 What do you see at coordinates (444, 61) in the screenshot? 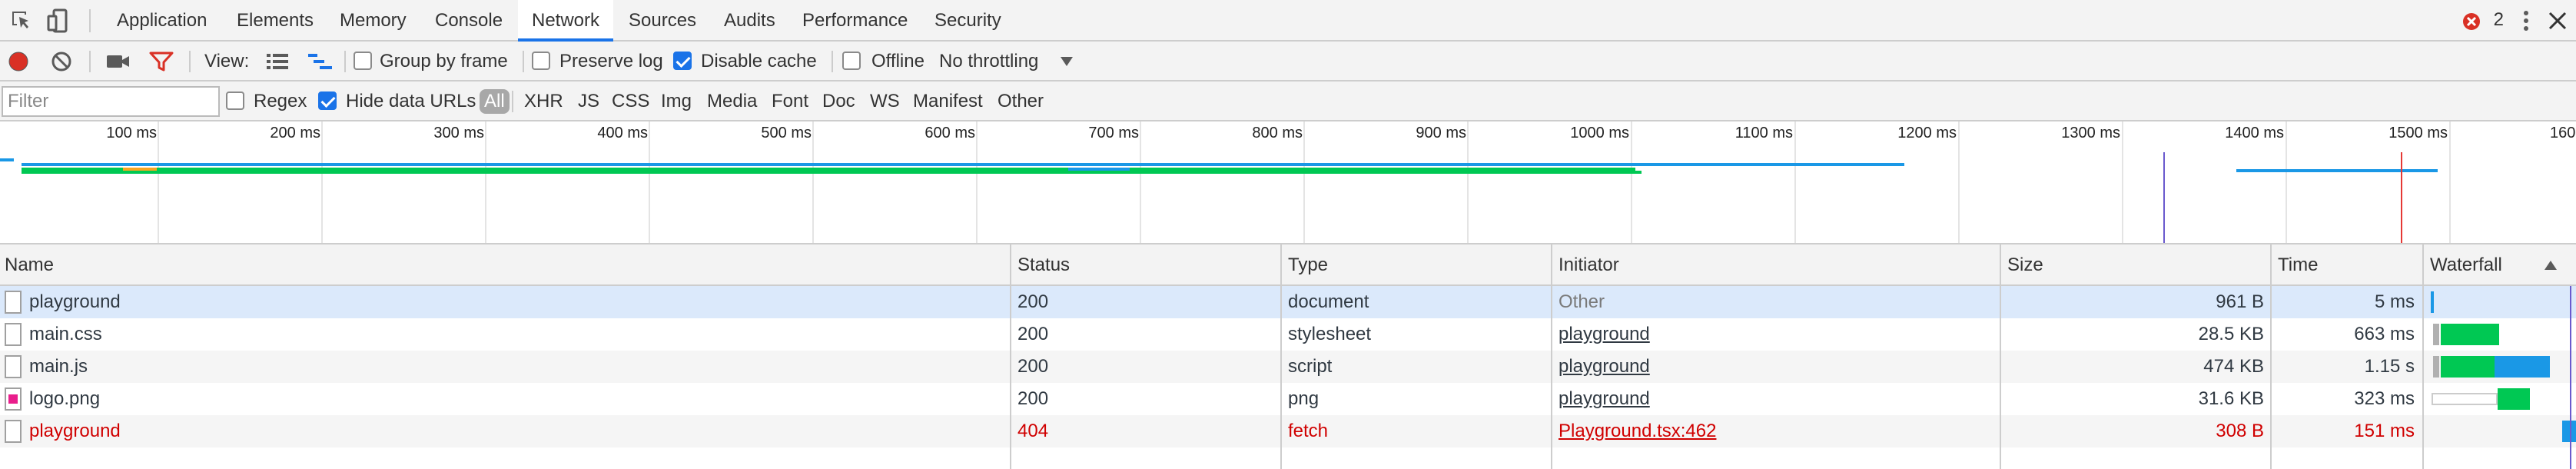
I see `group-by-frame-label: Group by frame` at bounding box center [444, 61].